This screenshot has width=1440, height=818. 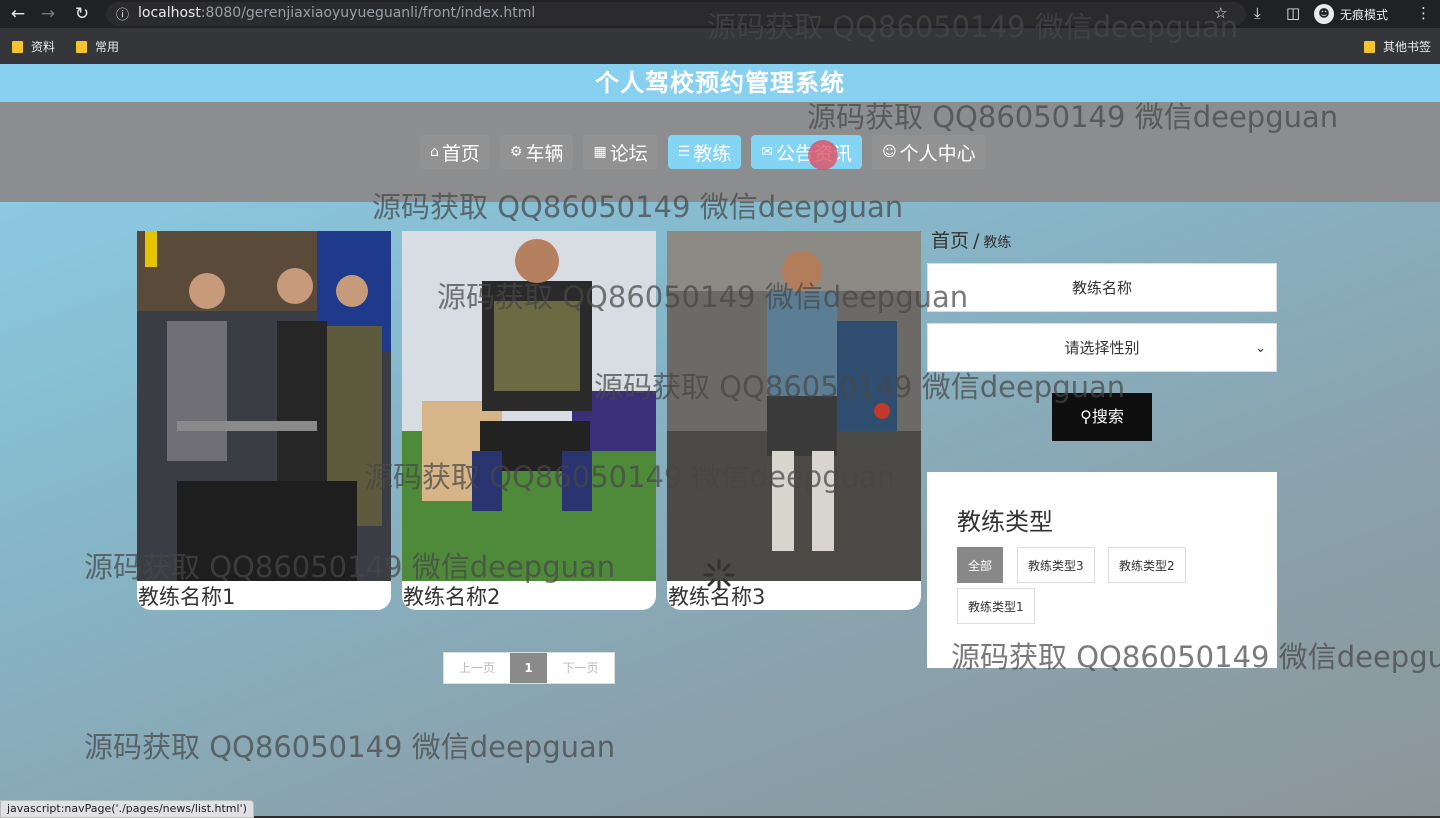 I want to click on bookmarks-bar: 资料 常用 其他书签, so click(x=720, y=46).